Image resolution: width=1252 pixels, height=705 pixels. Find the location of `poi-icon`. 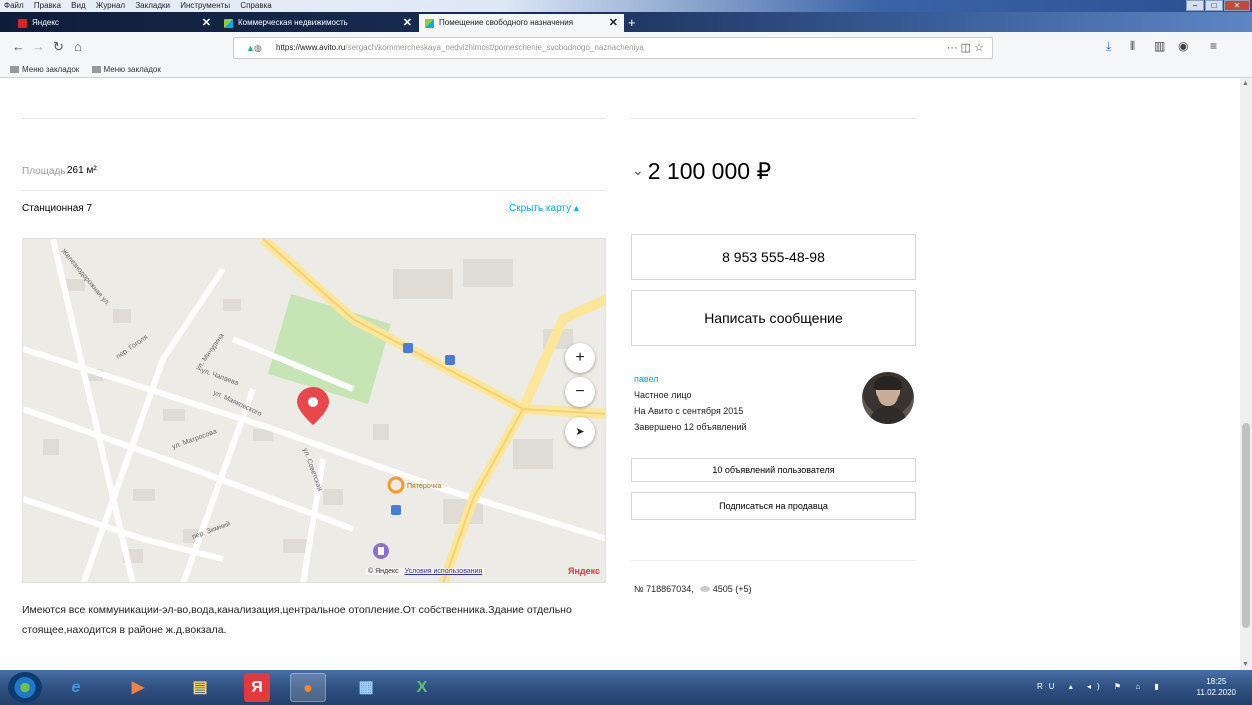

poi-icon is located at coordinates (381, 551).